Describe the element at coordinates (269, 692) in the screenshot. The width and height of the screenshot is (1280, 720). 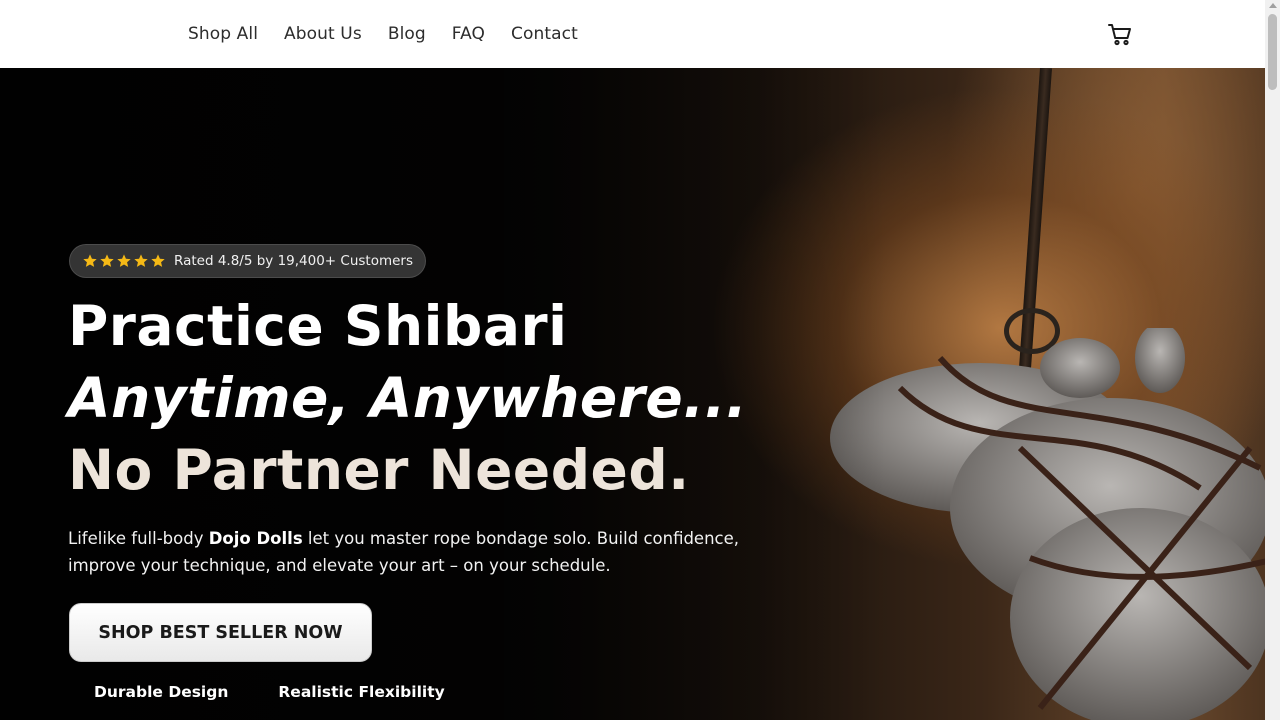
I see `feature-list: Durable Design Realistic Flexibility` at that location.